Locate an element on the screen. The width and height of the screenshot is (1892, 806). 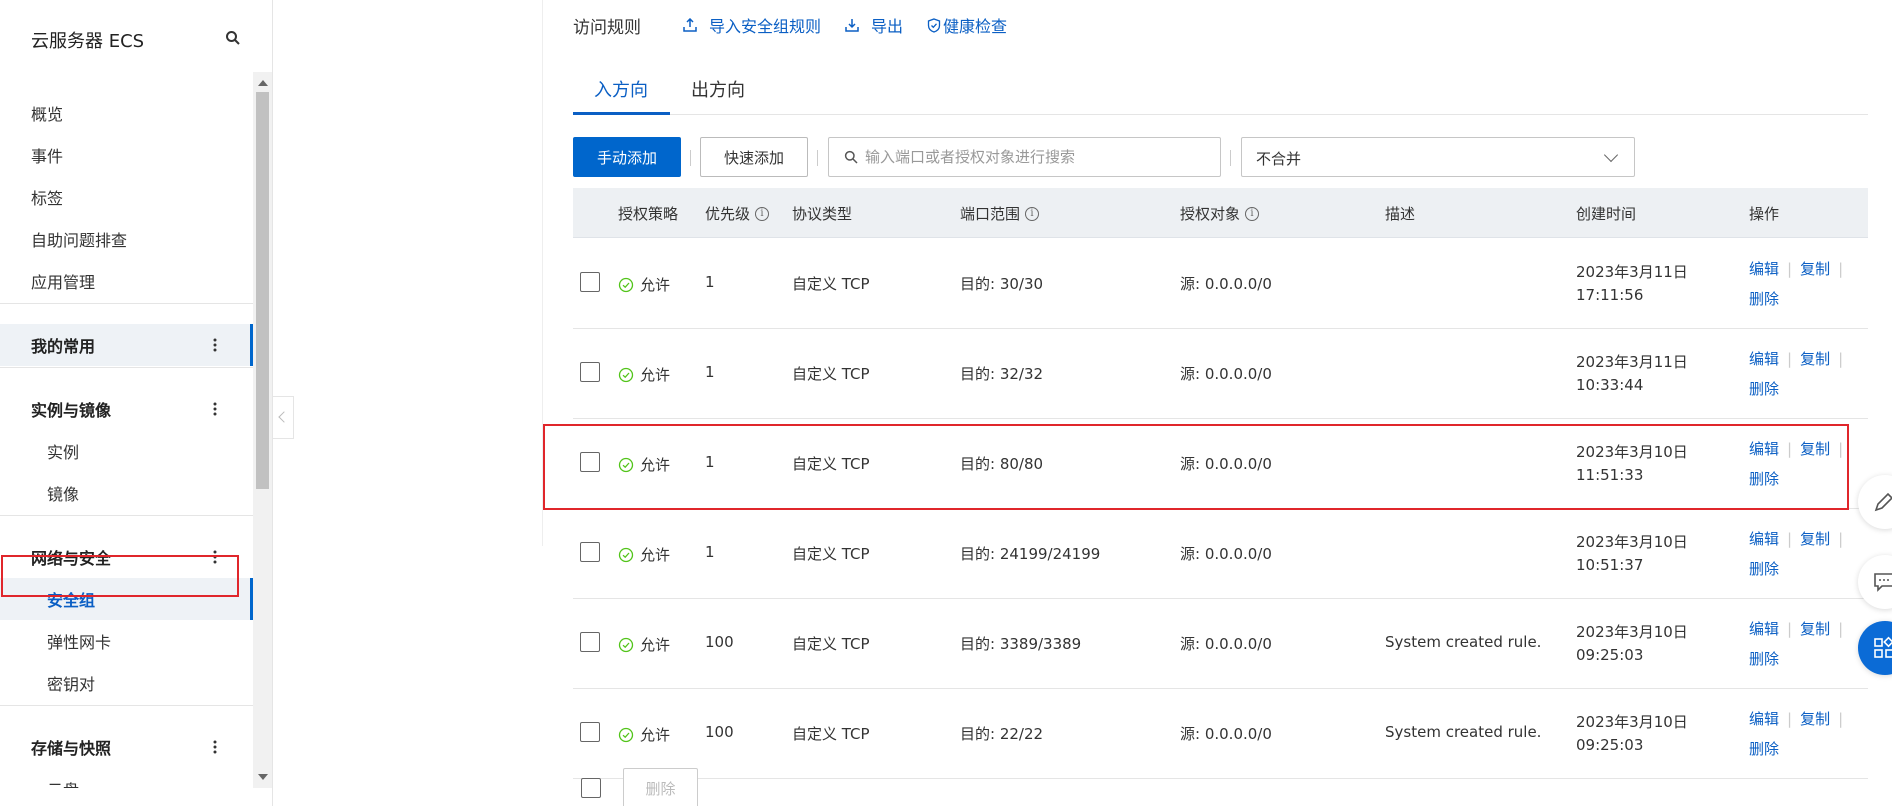
sidebar-item-label: 概览 is located at coordinates (47, 114).